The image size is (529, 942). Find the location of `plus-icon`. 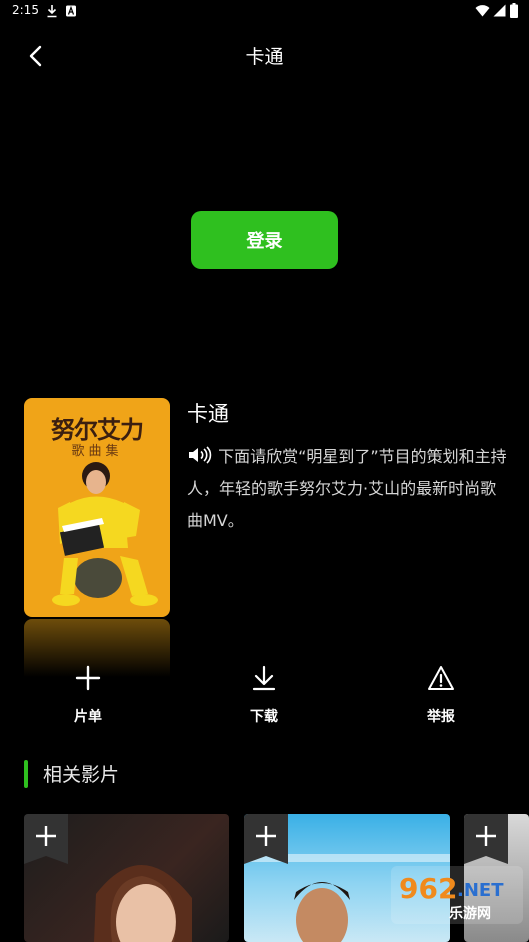

plus-icon is located at coordinates (88, 678).